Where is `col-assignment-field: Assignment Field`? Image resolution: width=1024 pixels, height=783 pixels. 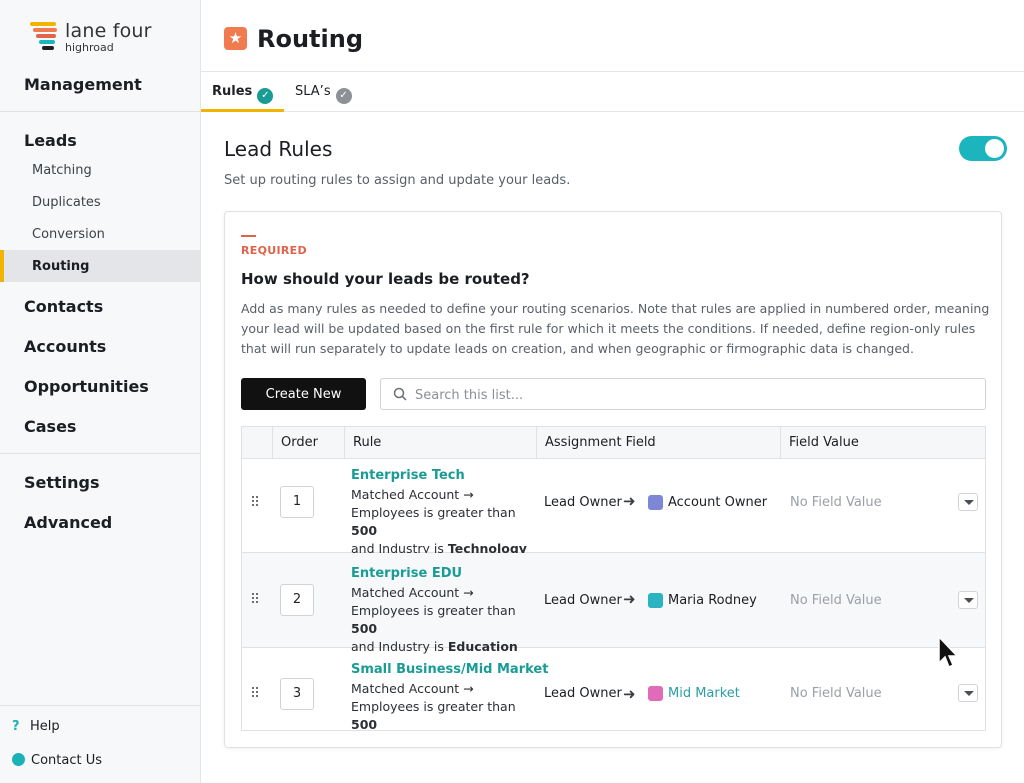 col-assignment-field: Assignment Field is located at coordinates (658, 443).